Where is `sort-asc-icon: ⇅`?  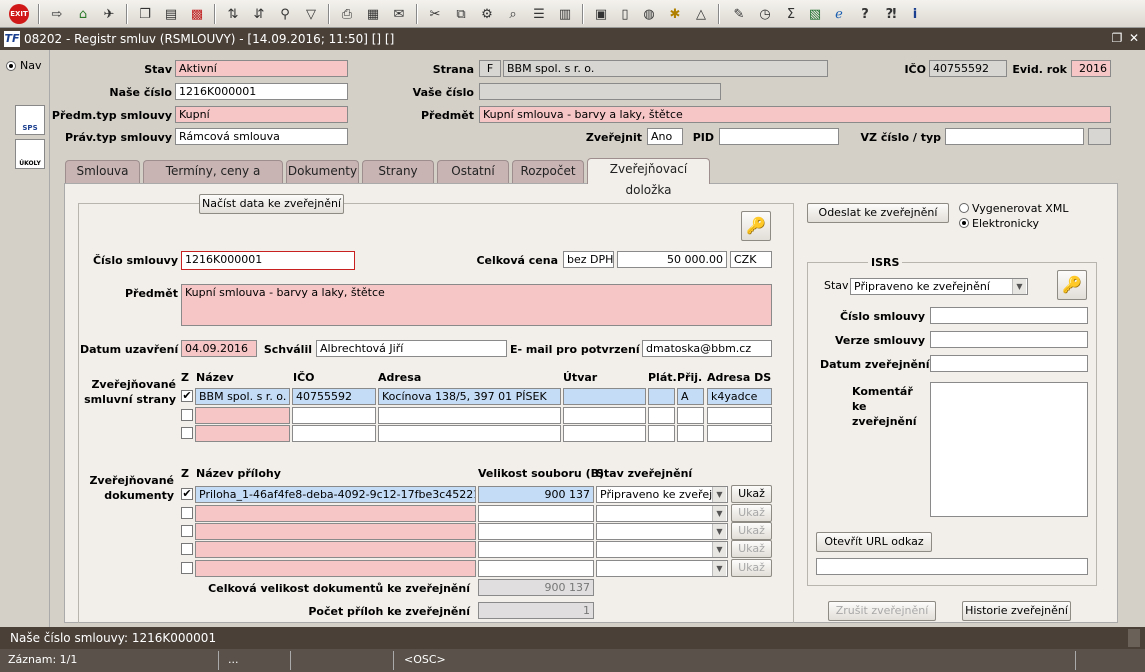
sort-asc-icon: ⇅ is located at coordinates (233, 14).